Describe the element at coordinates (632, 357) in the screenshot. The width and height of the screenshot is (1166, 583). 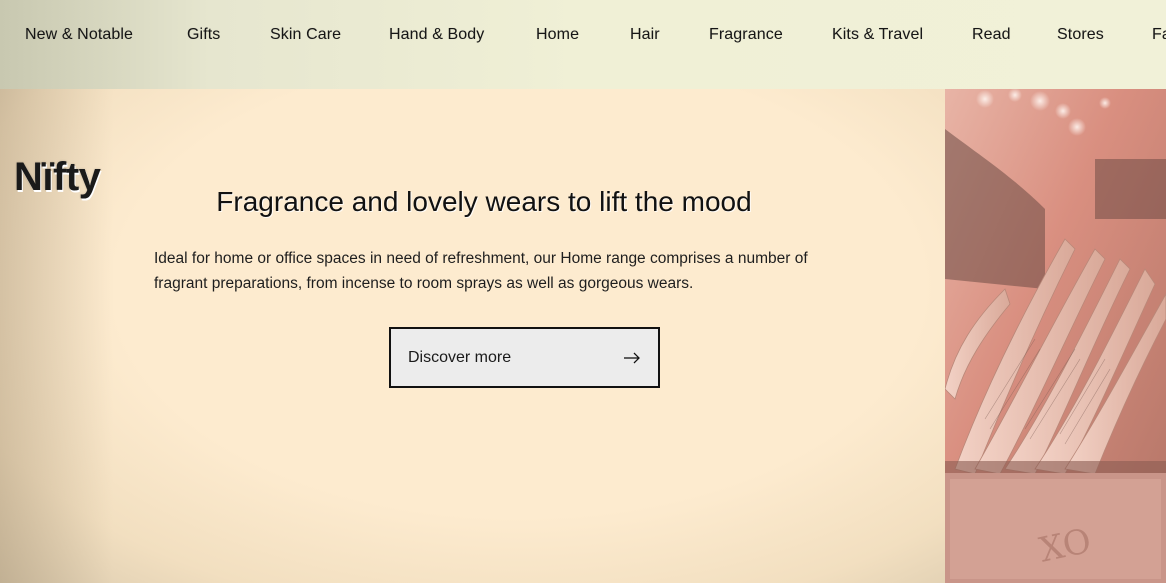
I see `arrow-right-icon` at that location.